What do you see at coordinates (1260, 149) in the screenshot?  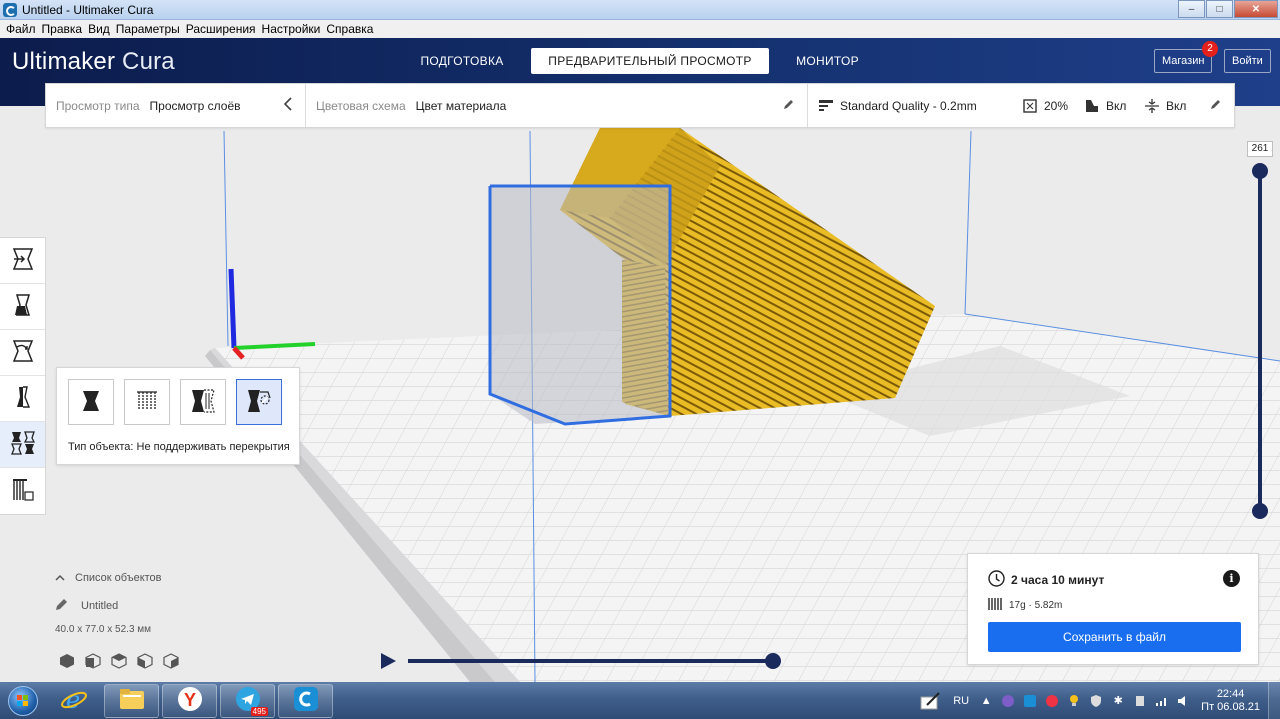 I see `layer-max-value: 261` at bounding box center [1260, 149].